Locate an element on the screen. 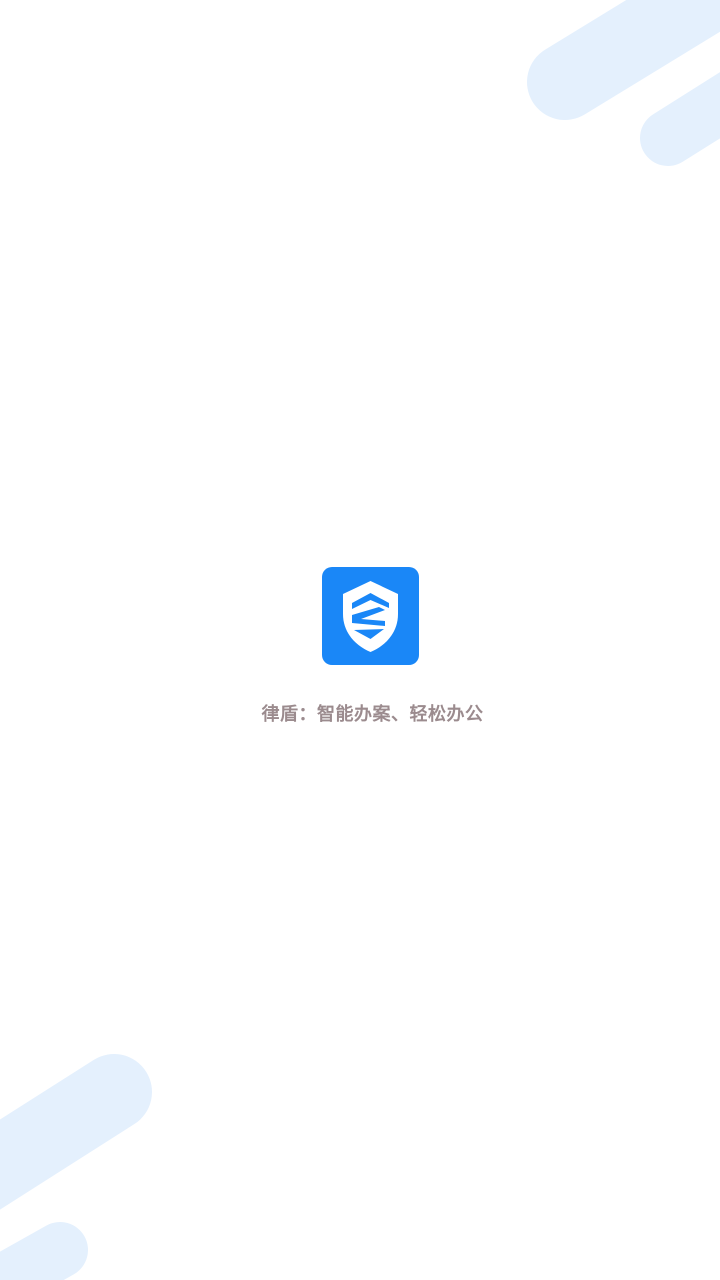 The height and width of the screenshot is (1280, 720). shield-logo-icon is located at coordinates (370, 616).